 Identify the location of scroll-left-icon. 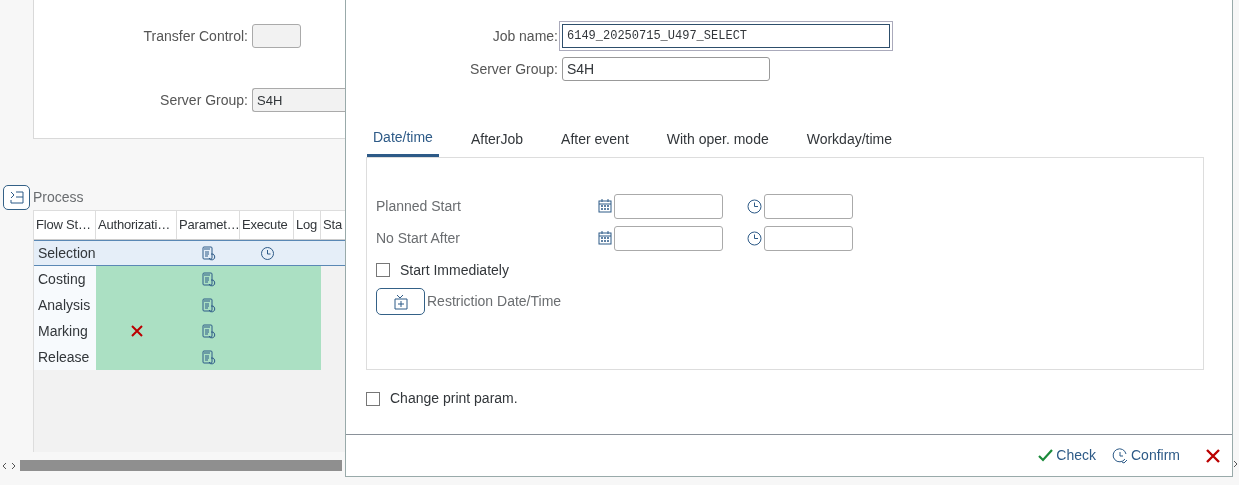
(4, 465).